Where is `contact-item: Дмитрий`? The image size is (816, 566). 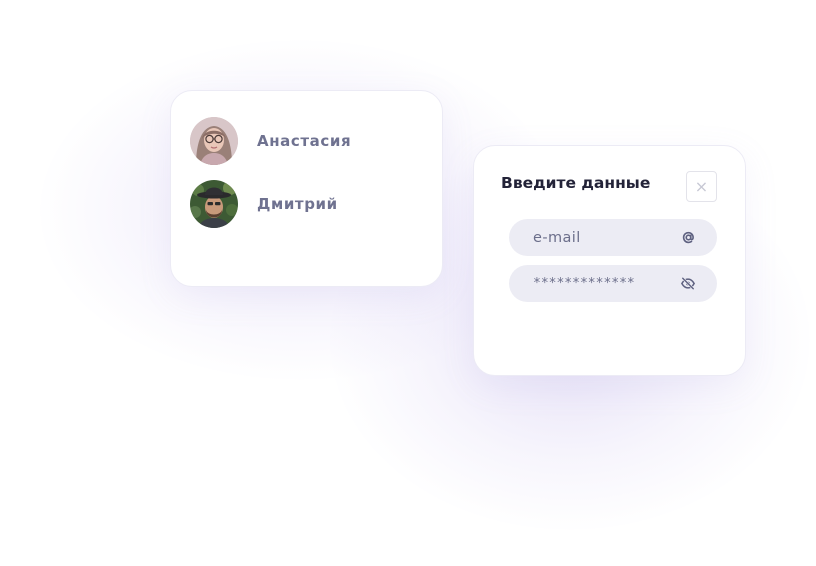
contact-item: Дмитрий is located at coordinates (264, 204).